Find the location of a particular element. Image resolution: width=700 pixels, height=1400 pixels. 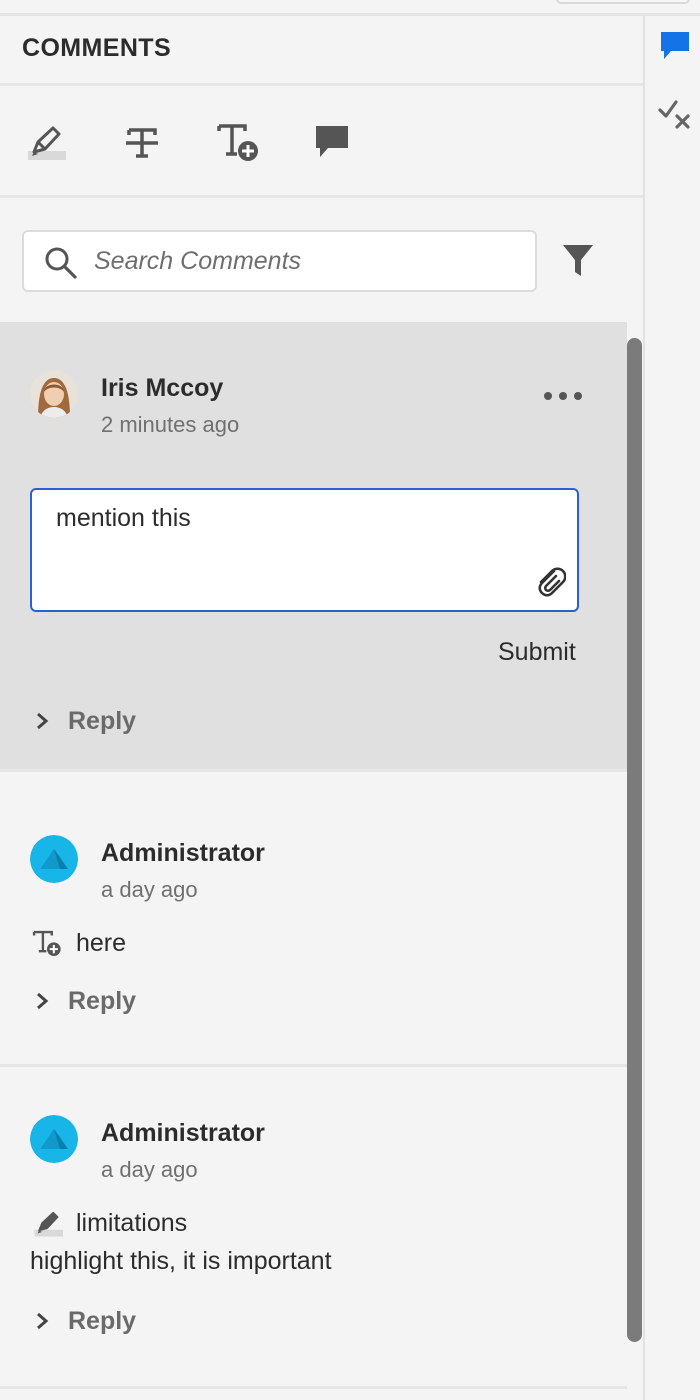

sticky-note-icon is located at coordinates (332, 144).